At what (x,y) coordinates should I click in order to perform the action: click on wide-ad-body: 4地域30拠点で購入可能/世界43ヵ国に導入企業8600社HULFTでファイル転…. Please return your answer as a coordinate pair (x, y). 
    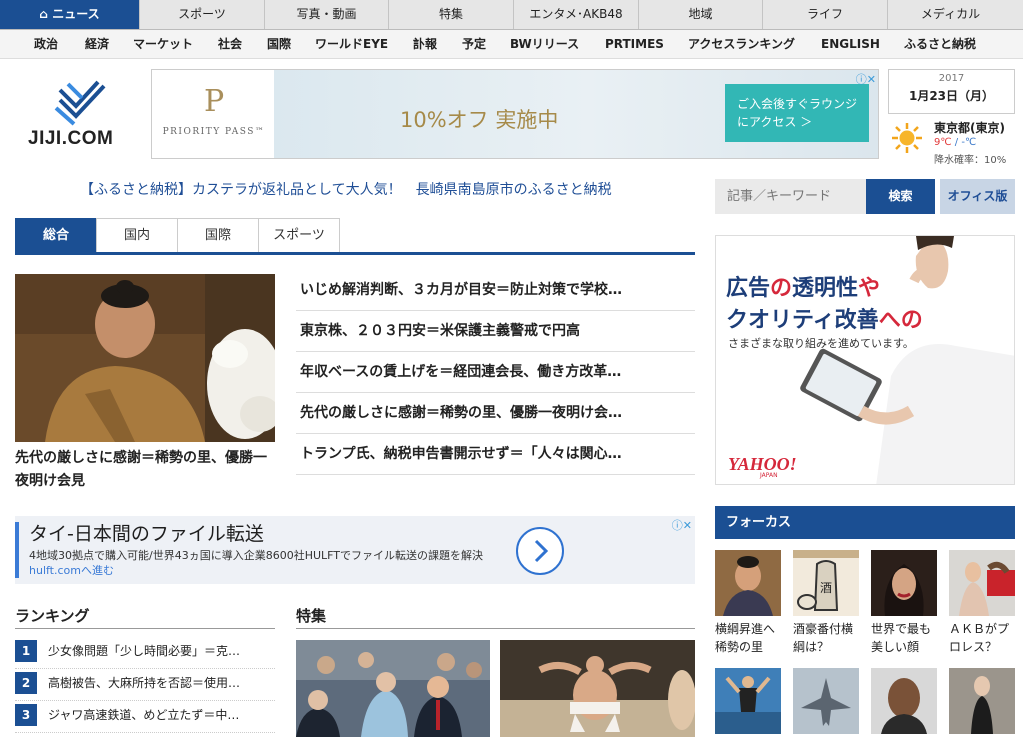
    Looking at the image, I should click on (256, 563).